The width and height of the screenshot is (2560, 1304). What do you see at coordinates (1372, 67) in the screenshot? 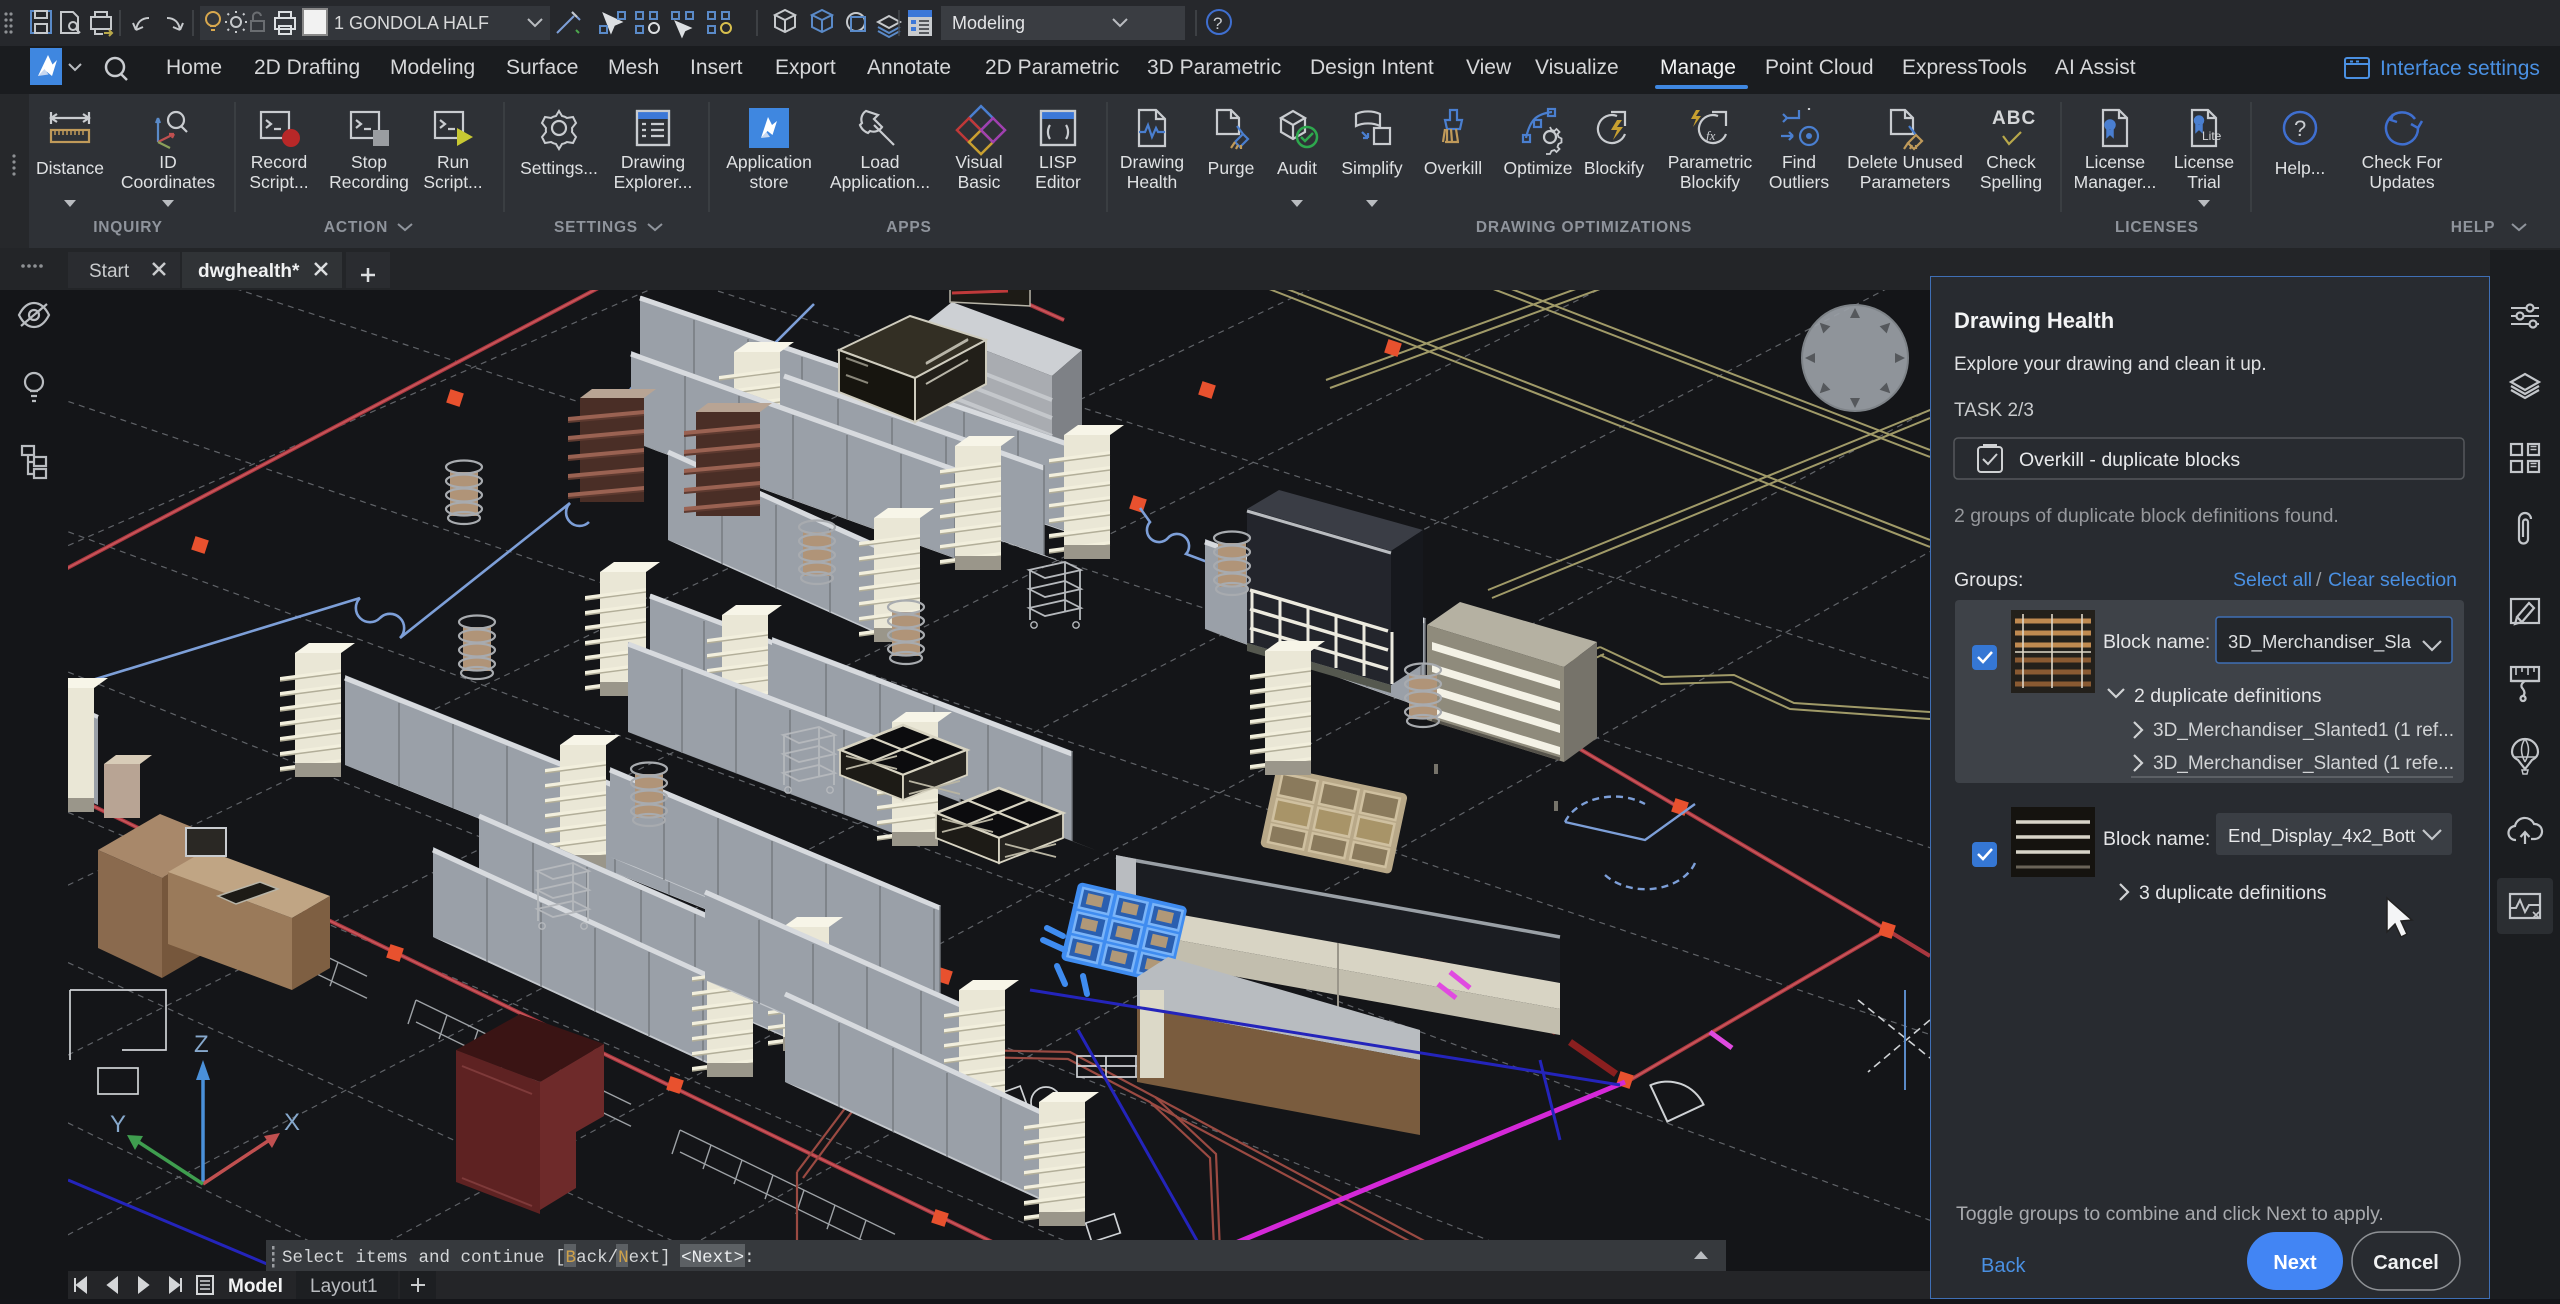
I see `svg-text: Design Intent` at bounding box center [1372, 67].